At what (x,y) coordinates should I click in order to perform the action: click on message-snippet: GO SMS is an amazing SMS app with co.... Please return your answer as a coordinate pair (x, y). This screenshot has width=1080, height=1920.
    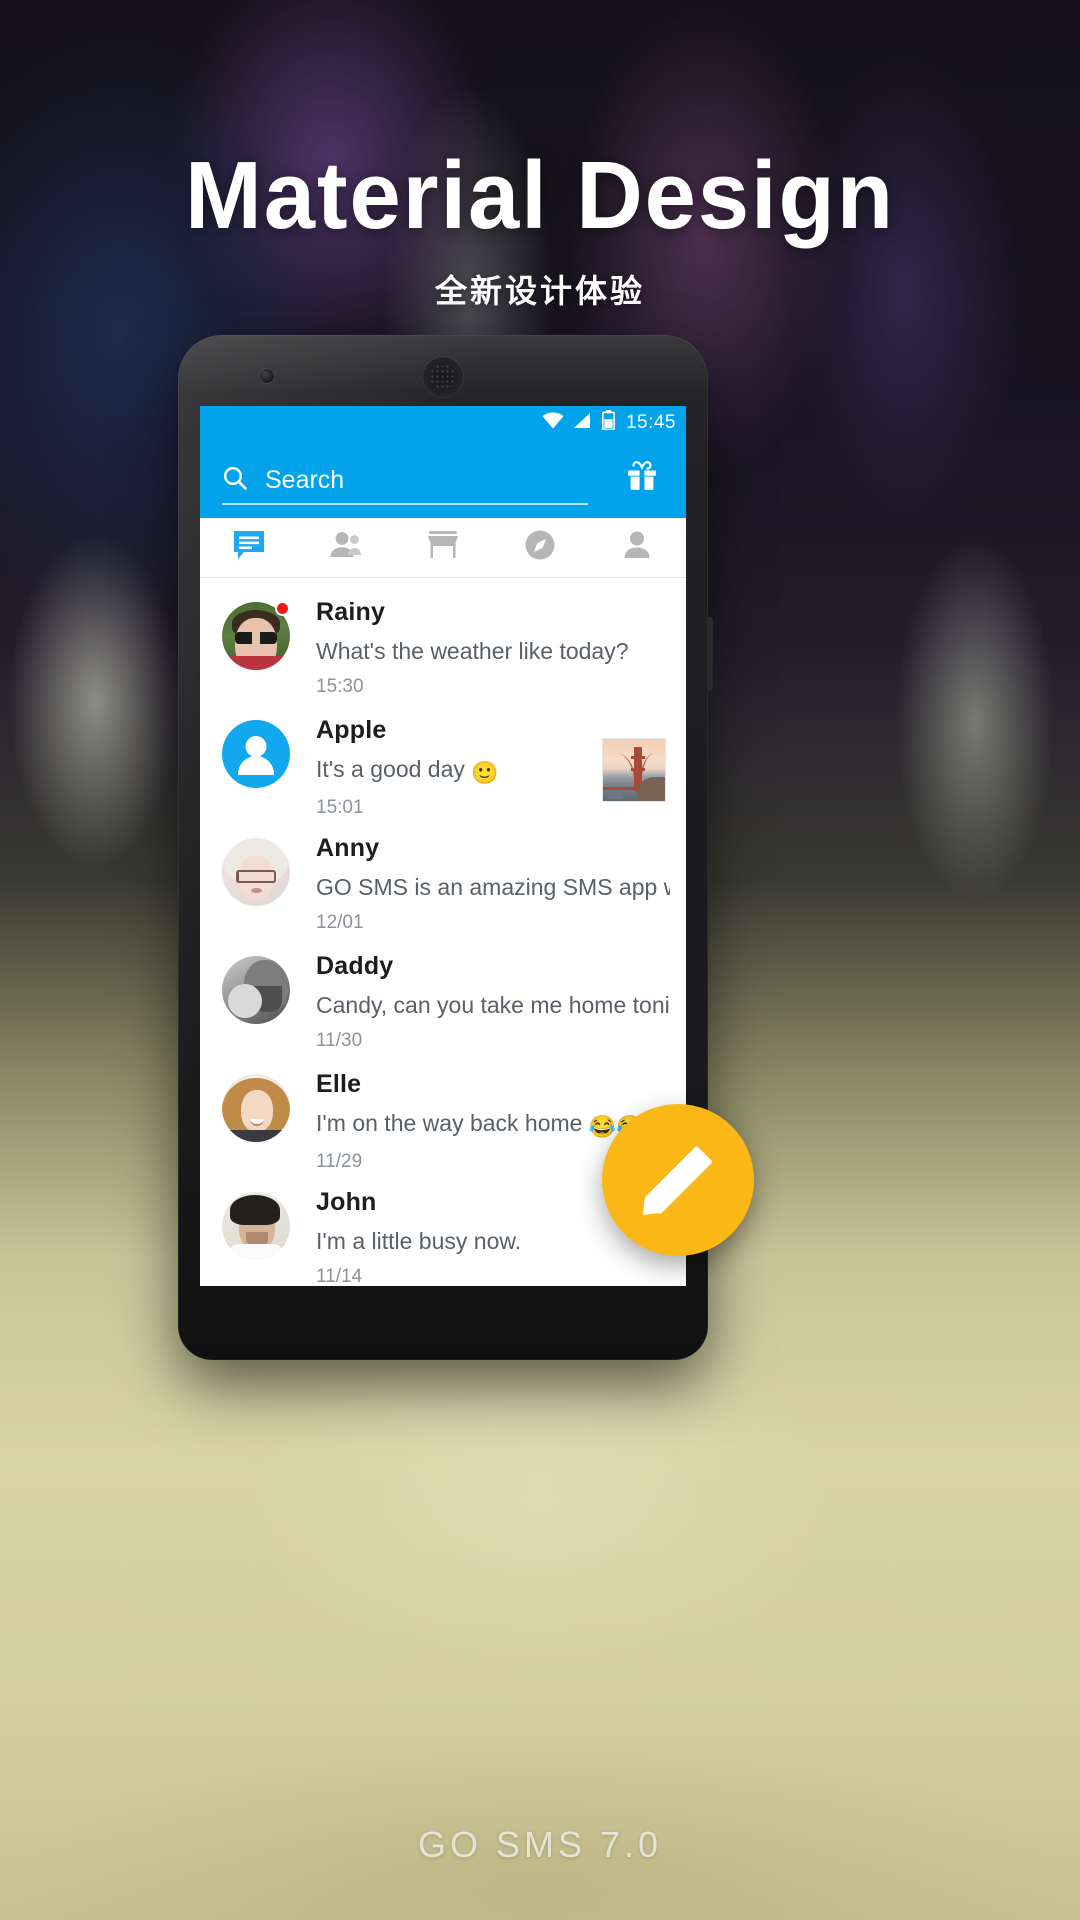
    Looking at the image, I should click on (493, 887).